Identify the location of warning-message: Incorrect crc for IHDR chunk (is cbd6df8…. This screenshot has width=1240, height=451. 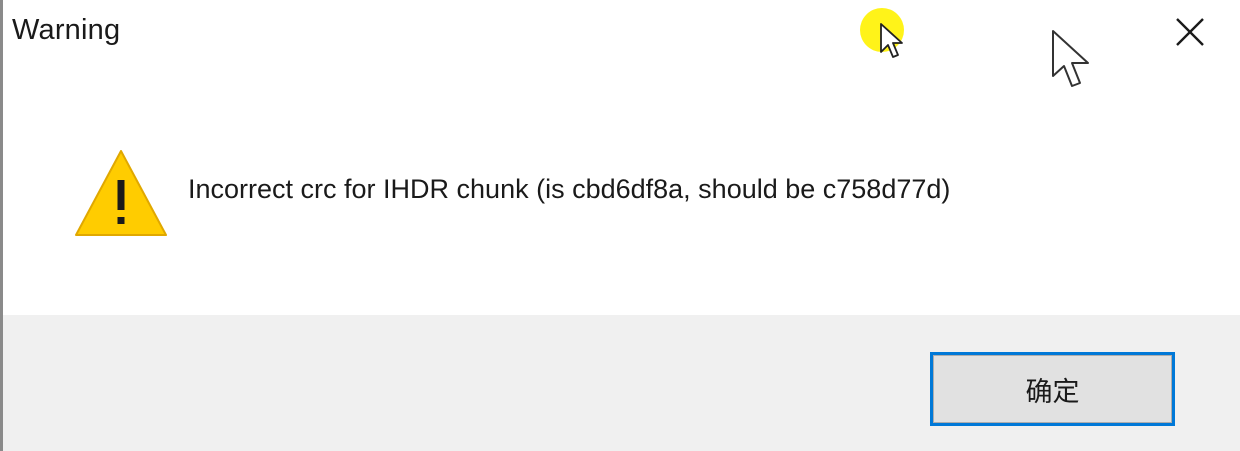
(569, 189).